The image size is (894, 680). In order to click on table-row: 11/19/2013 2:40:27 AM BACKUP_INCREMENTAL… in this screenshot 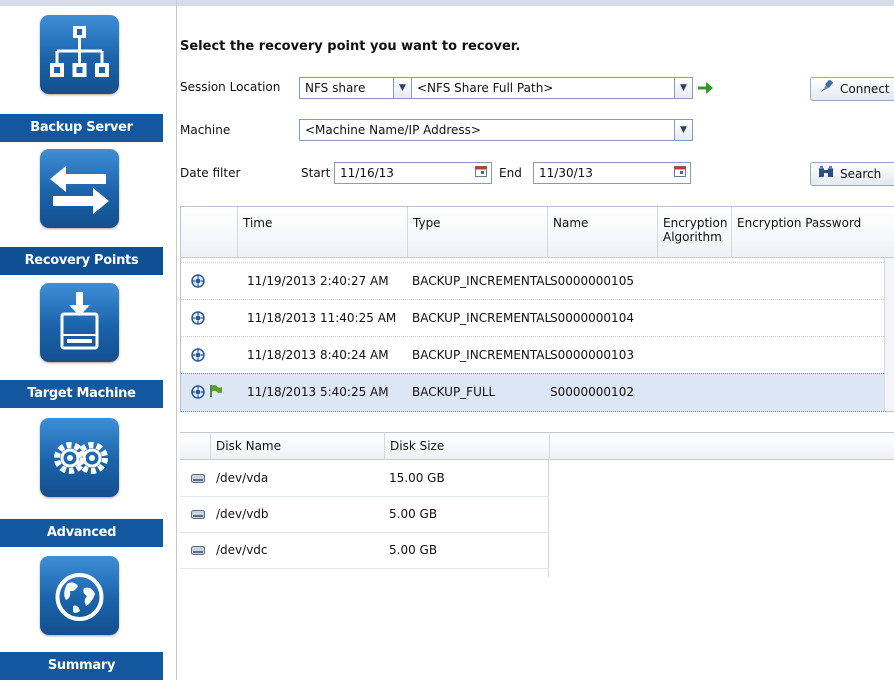, I will do `click(533, 281)`.